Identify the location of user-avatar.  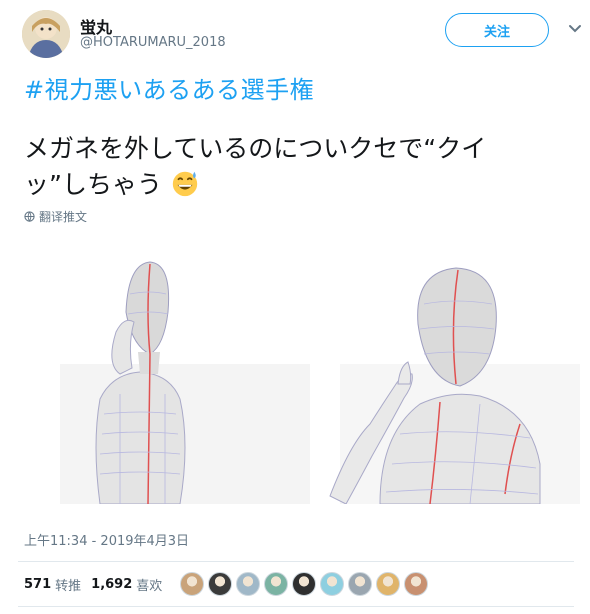
(46, 34).